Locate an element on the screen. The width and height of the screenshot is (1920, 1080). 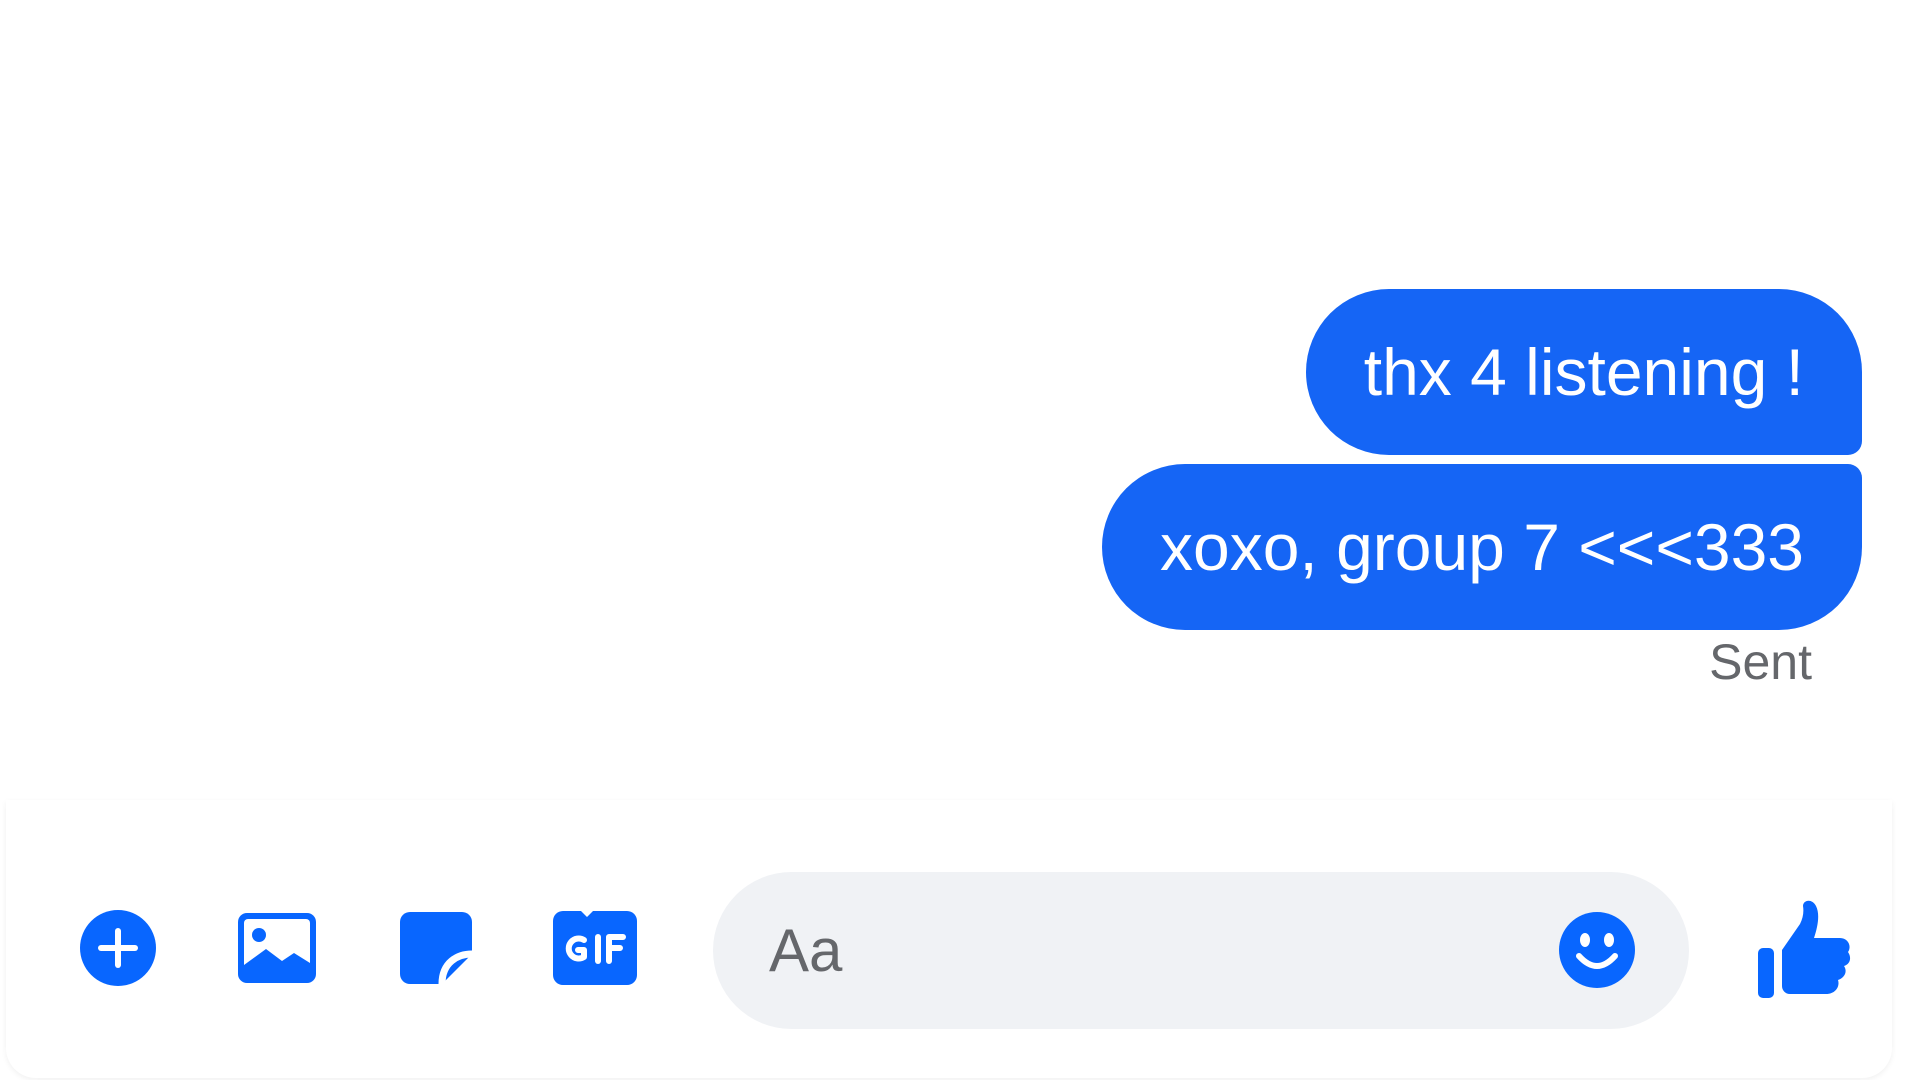
message-input-container is located at coordinates (1201, 950).